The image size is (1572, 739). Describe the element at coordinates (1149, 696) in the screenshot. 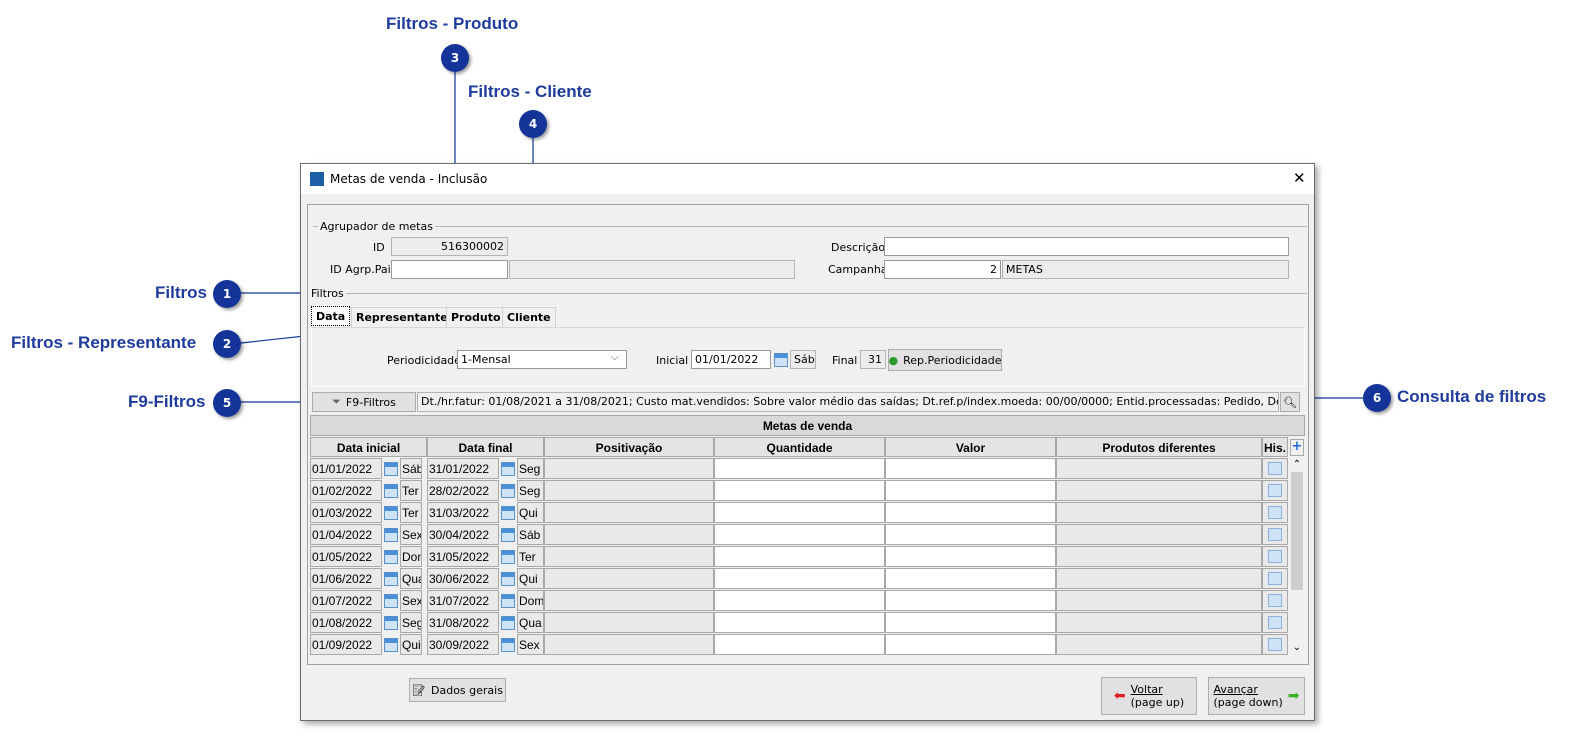

I see `voltar-button: ⬅ Voltar (page up)` at that location.